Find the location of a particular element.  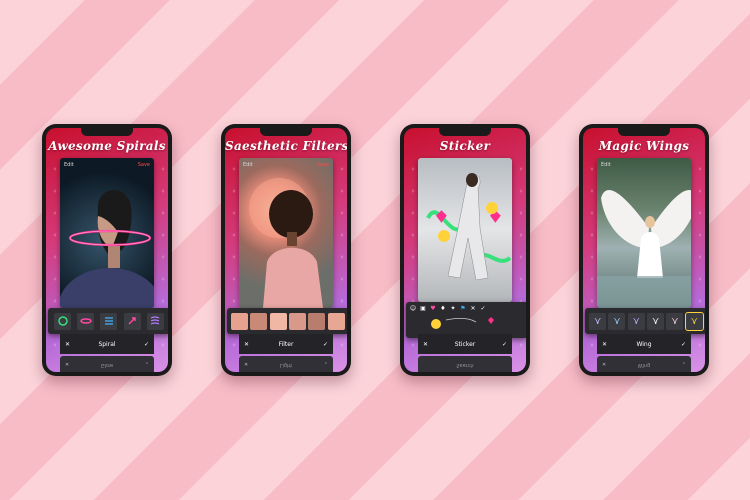

tool-bar: ✕ Spiral ✓ is located at coordinates (107, 344).